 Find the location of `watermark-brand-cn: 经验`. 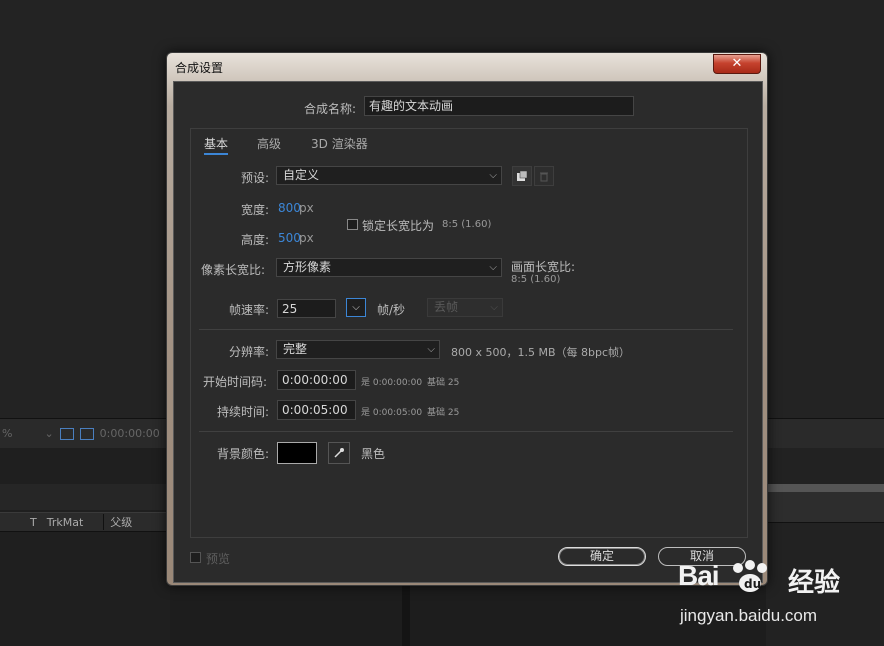

watermark-brand-cn: 经验 is located at coordinates (814, 583).